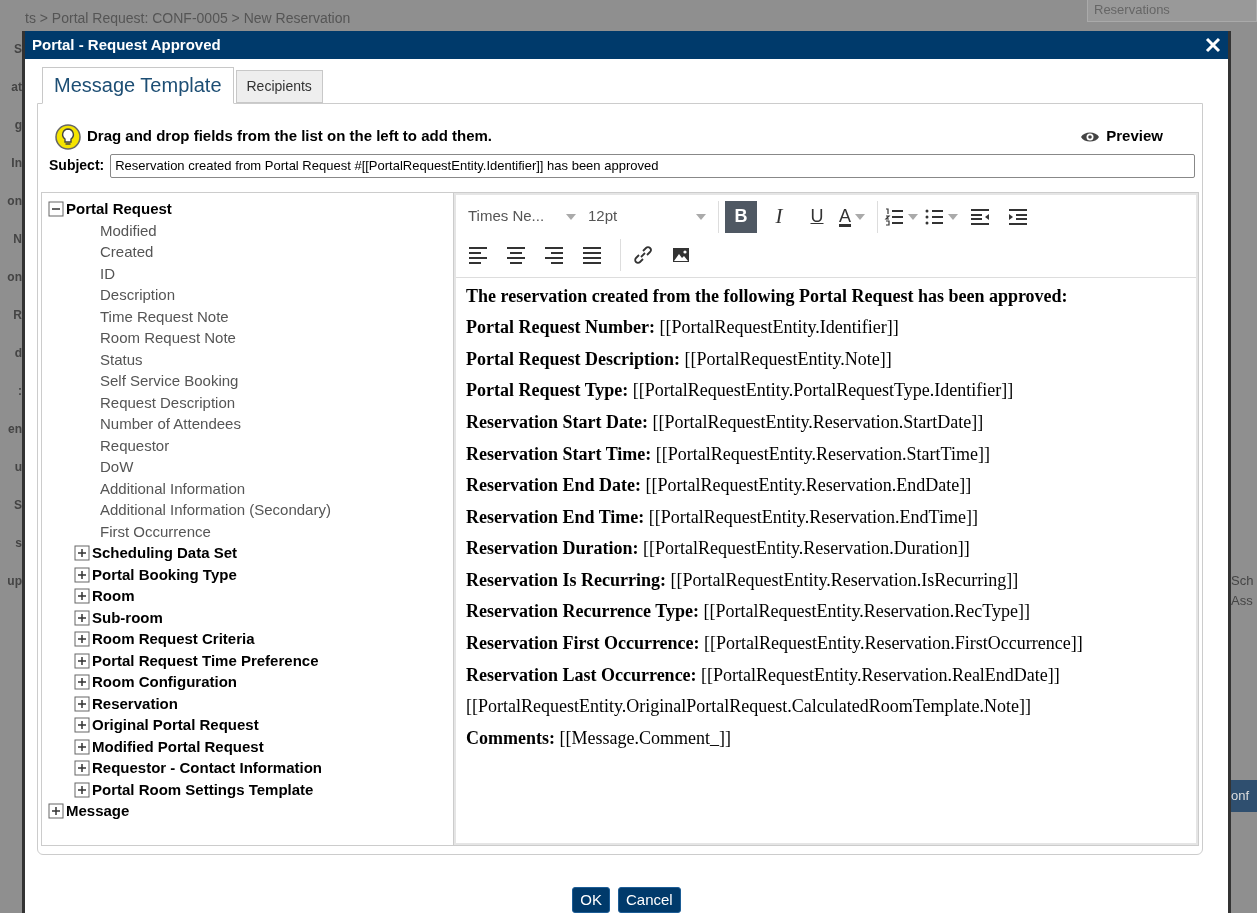 This screenshot has height=913, width=1257. What do you see at coordinates (170, 424) in the screenshot?
I see `tree-field: Number of Attendees` at bounding box center [170, 424].